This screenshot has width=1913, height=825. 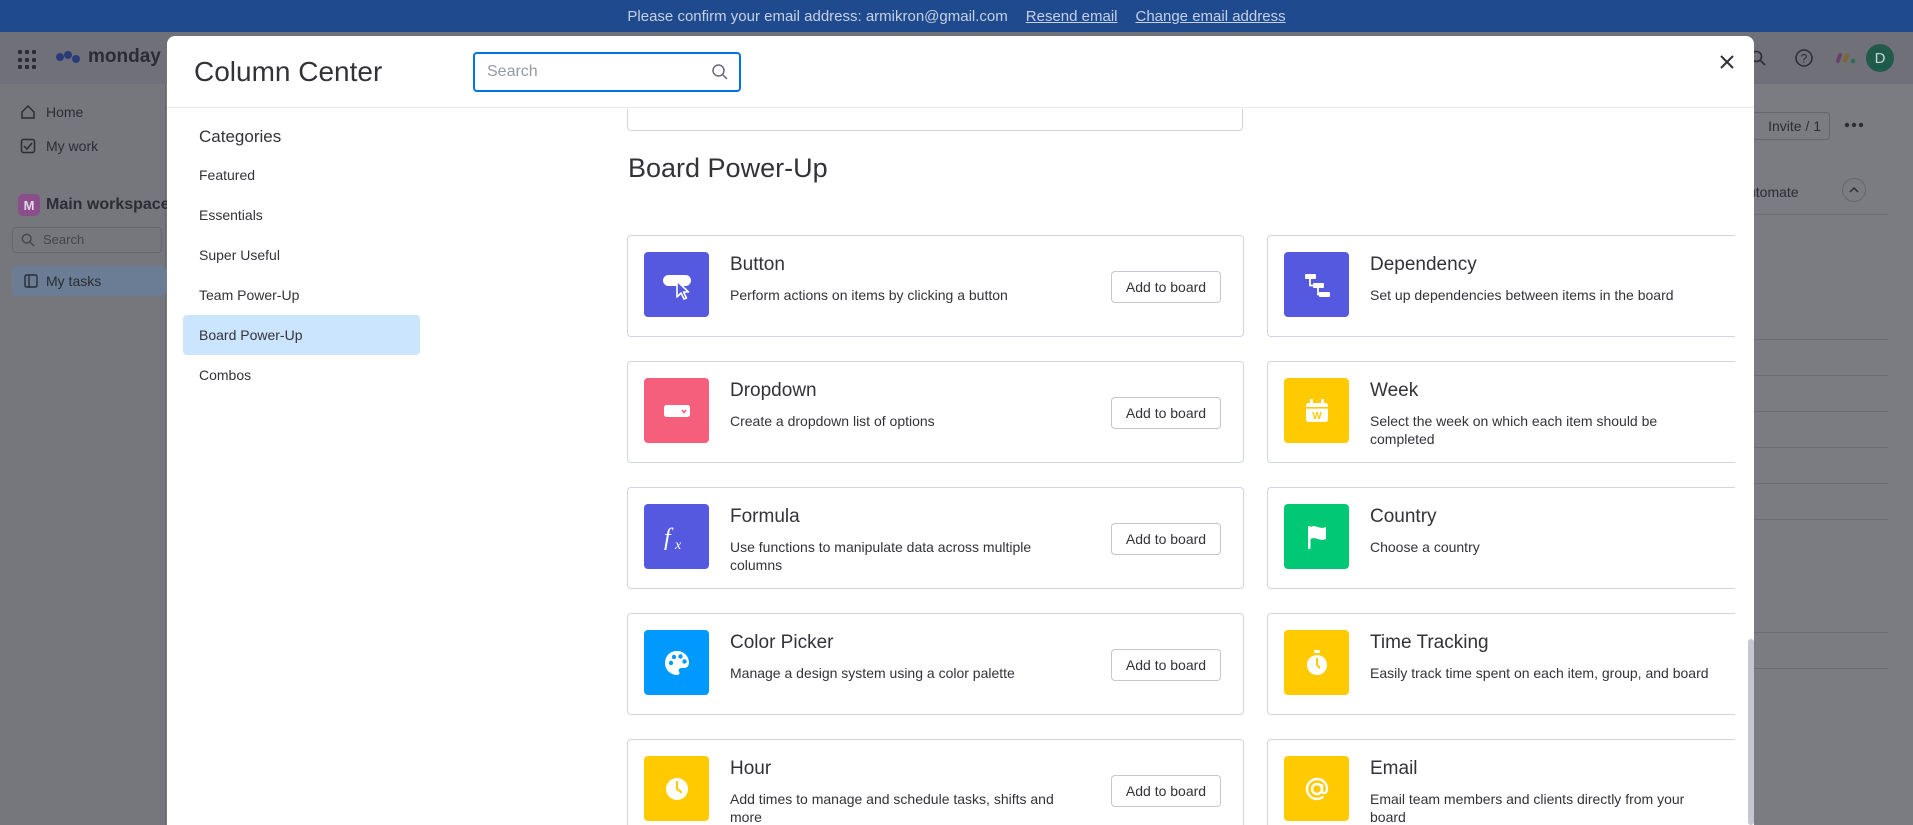 I want to click on section-title: Board Power-Up, so click(x=728, y=168).